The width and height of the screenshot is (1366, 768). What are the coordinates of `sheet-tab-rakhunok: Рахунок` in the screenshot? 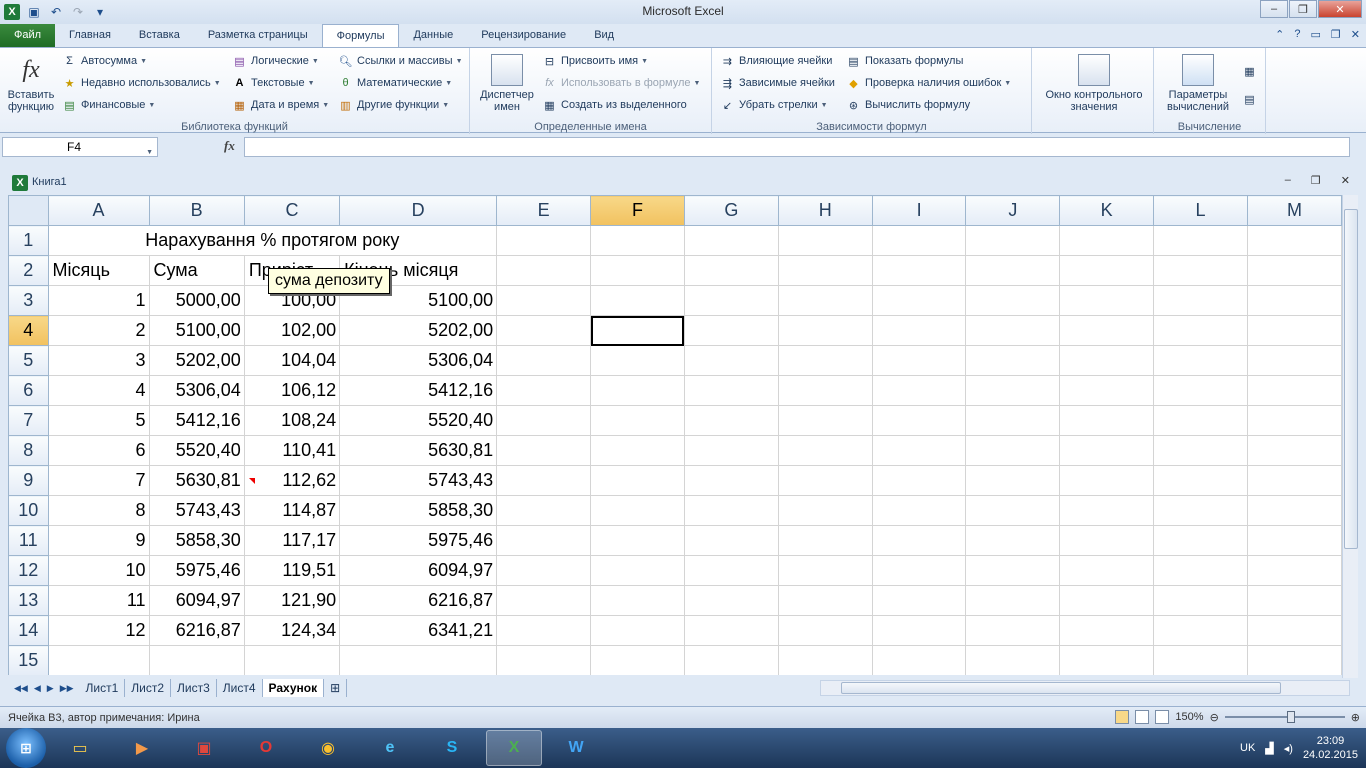 It's located at (293, 688).